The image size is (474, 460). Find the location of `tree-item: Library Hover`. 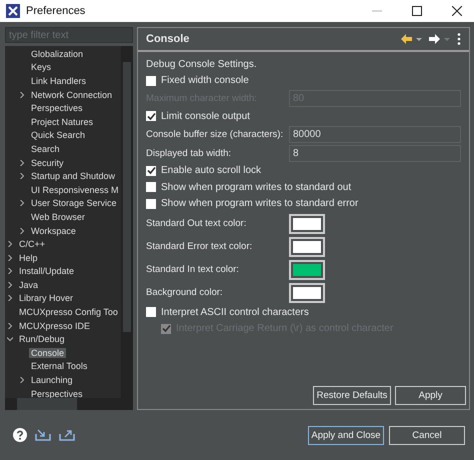

tree-item: Library Hover is located at coordinates (46, 298).